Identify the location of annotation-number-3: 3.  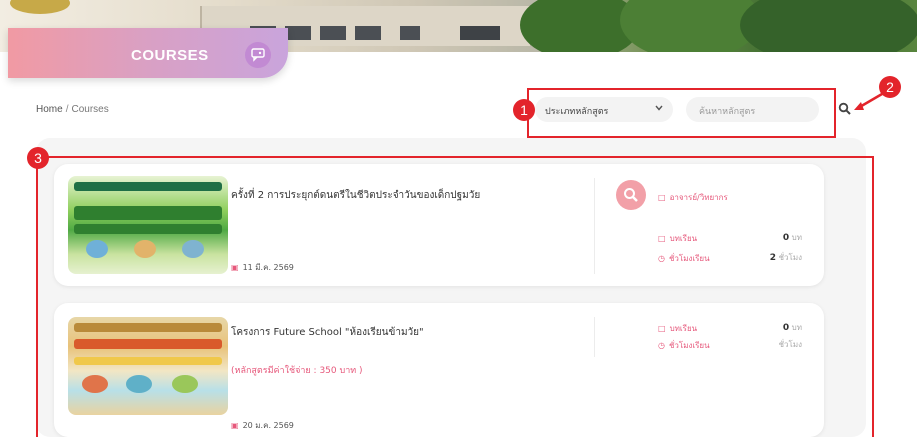
(38, 158).